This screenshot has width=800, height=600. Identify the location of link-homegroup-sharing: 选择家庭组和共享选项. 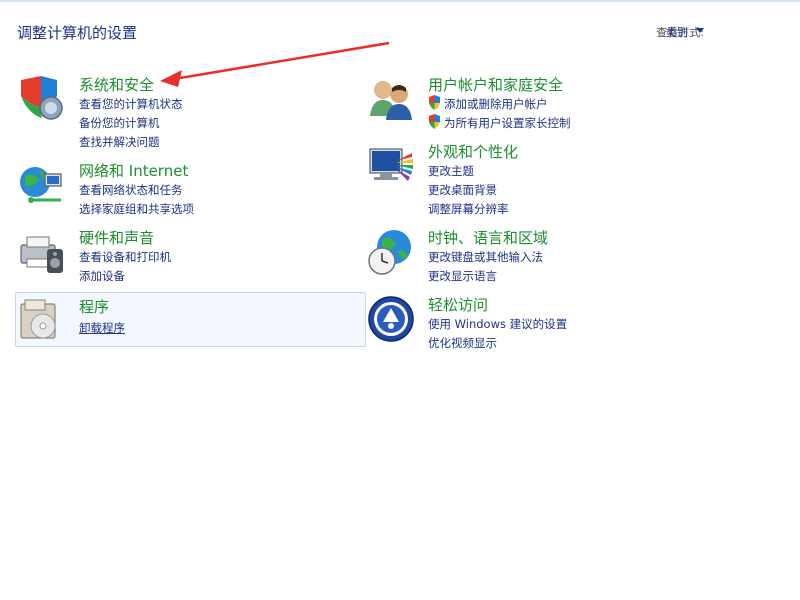
(136, 209).